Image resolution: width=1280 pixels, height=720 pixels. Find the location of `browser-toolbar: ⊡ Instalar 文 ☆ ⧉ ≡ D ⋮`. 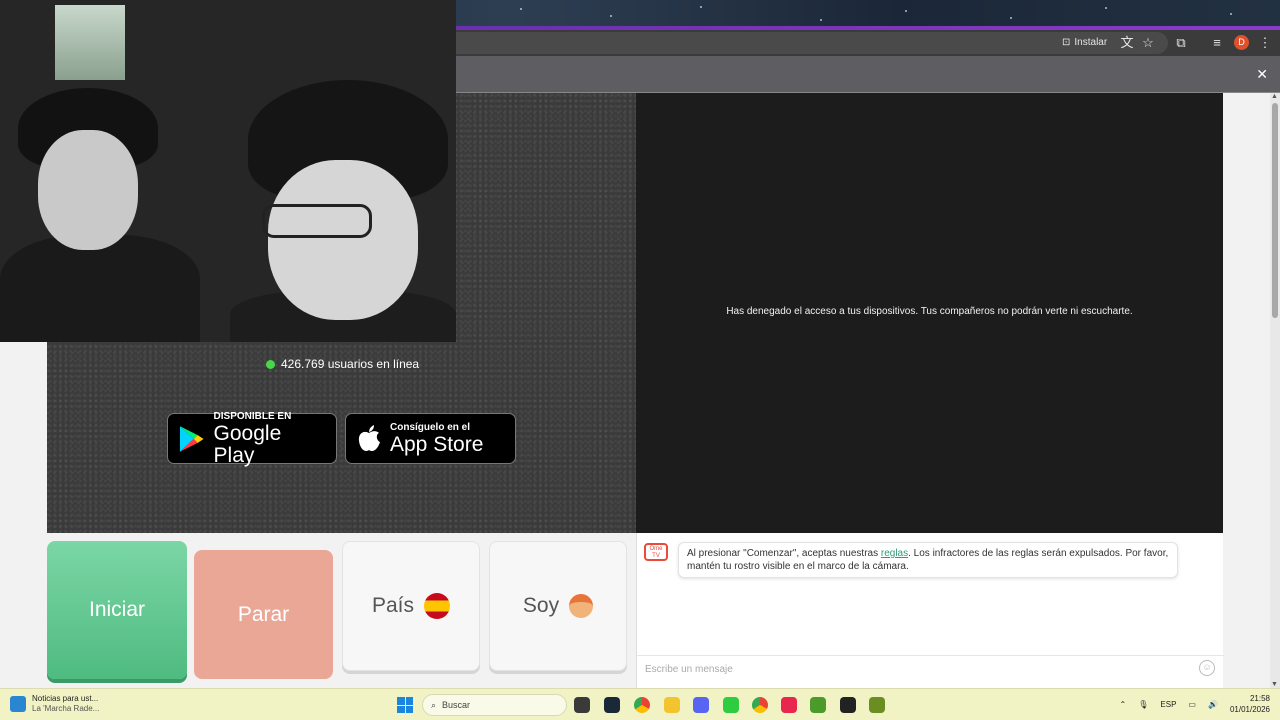

browser-toolbar: ⊡ Instalar 文 ☆ ⧉ ≡ D ⋮ is located at coordinates (868, 43).